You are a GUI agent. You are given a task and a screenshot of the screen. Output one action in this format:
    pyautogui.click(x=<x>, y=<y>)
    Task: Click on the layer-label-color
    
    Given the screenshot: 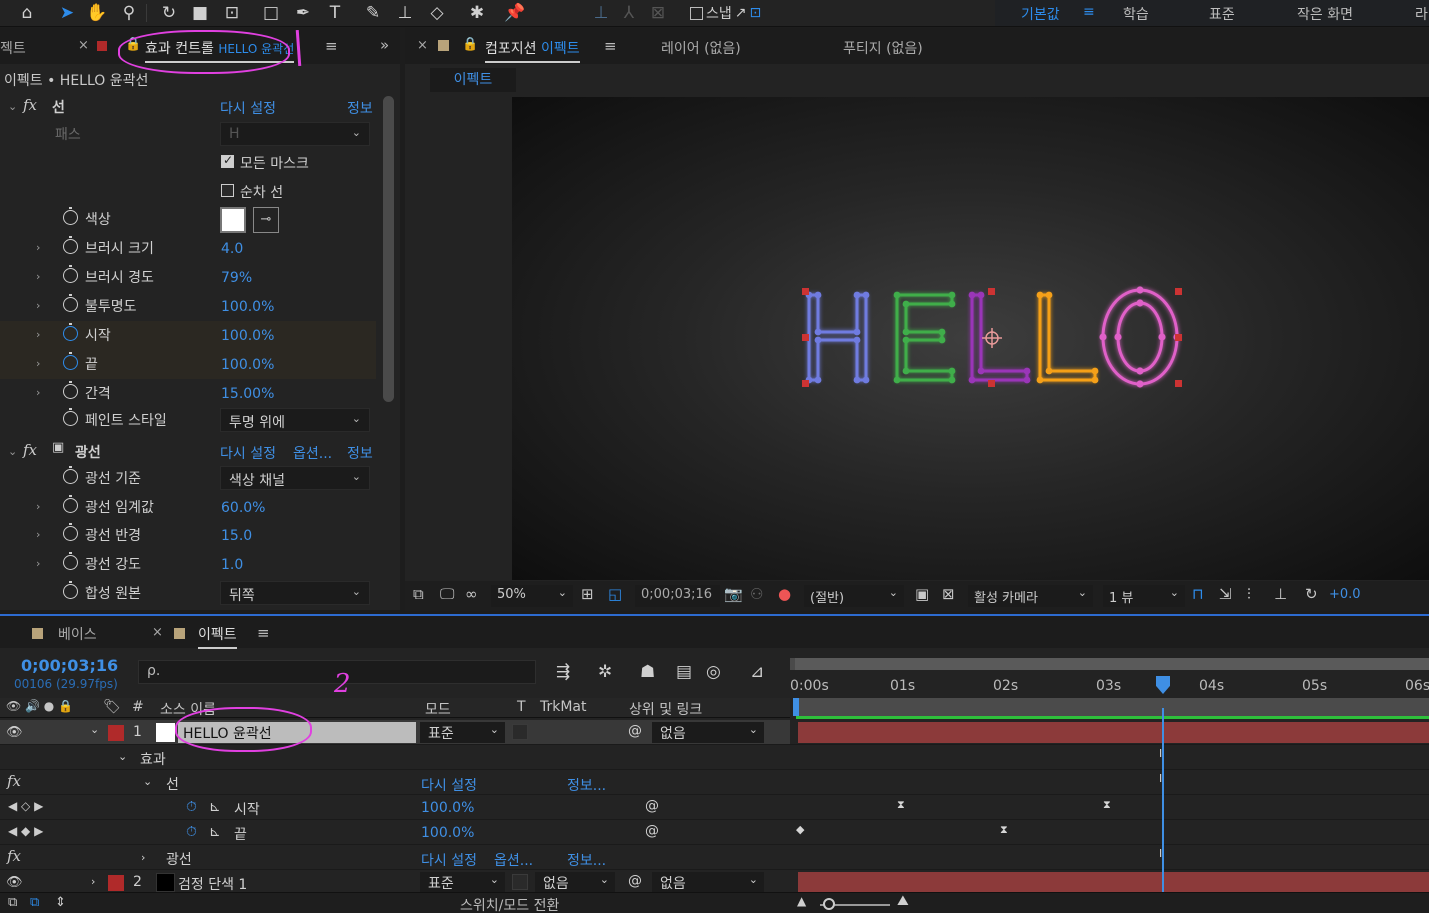 What is the action you would take?
    pyautogui.click(x=116, y=883)
    